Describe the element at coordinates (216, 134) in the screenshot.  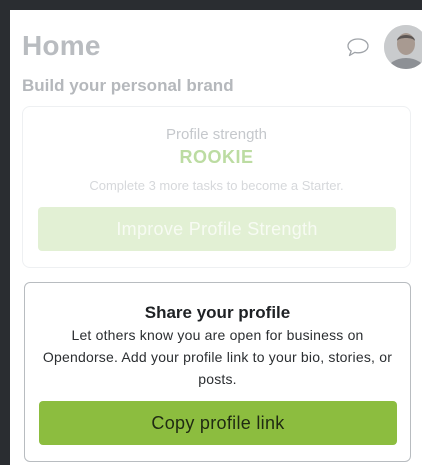
I see `profile-strength-label: Profile strength` at that location.